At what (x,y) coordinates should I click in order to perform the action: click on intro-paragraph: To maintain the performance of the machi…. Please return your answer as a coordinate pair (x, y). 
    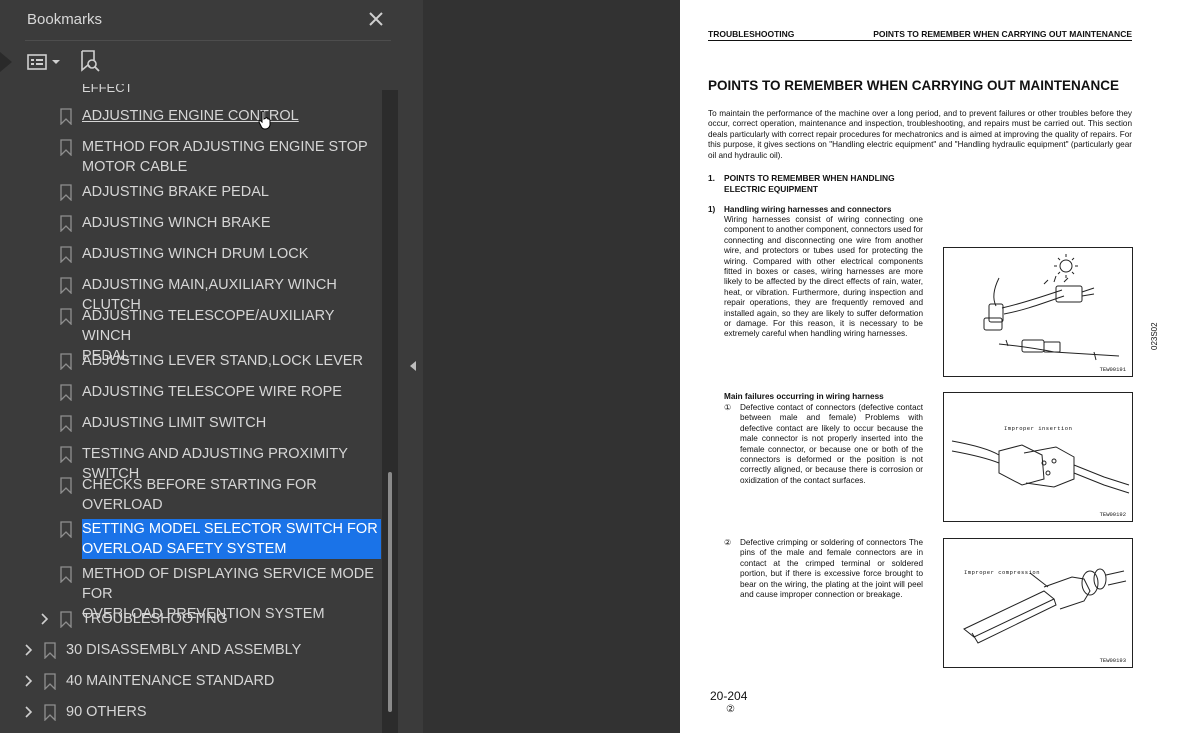
    Looking at the image, I should click on (920, 134).